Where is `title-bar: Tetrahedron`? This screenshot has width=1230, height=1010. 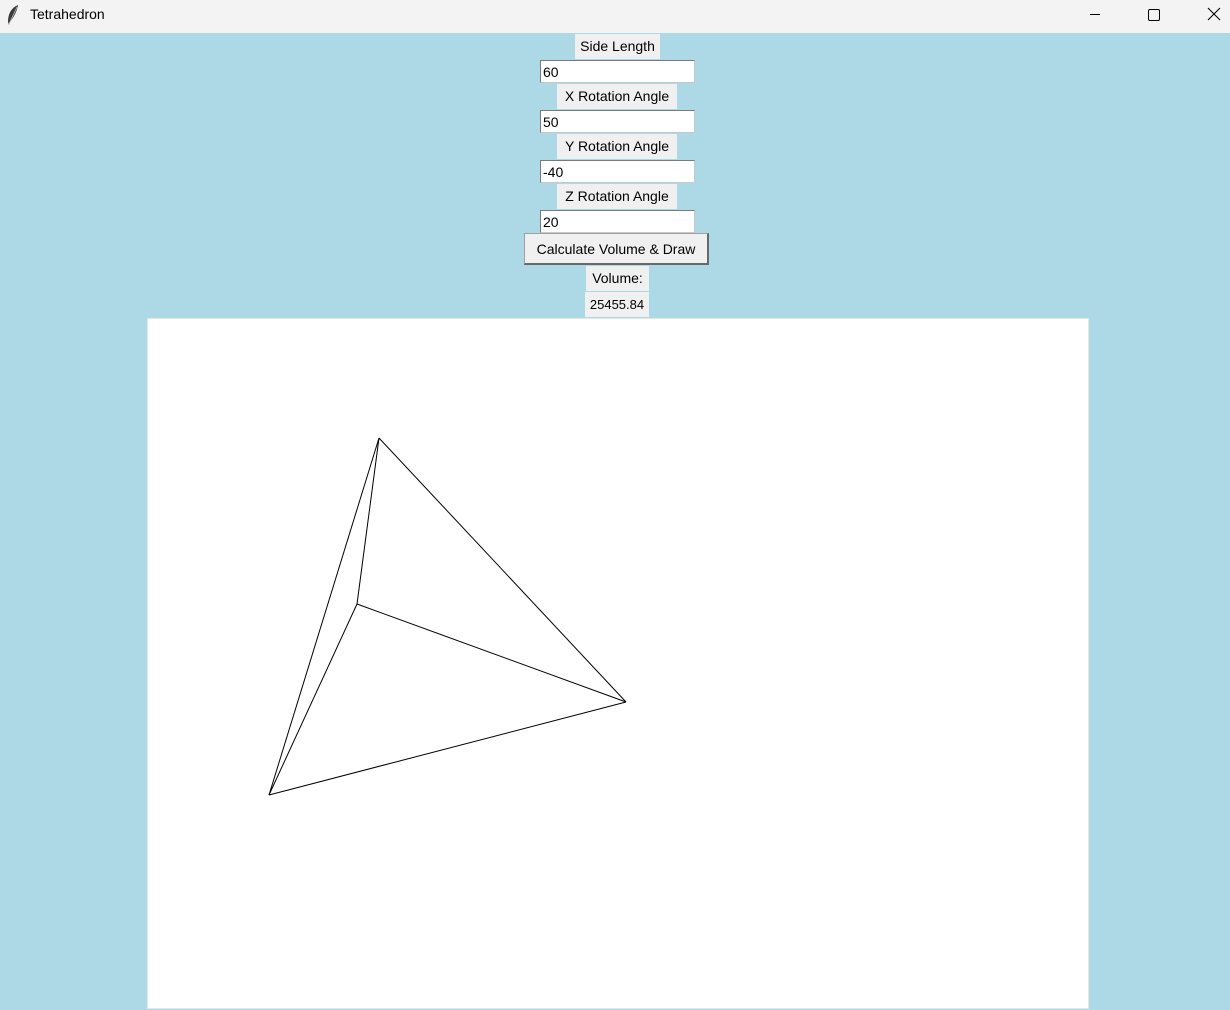 title-bar: Tetrahedron is located at coordinates (615, 16).